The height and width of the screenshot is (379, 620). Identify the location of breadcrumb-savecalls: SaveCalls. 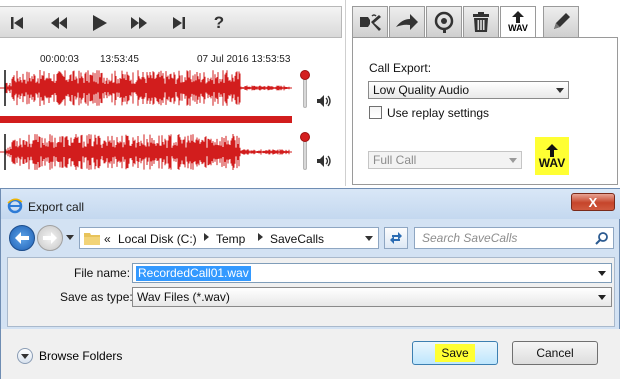
(297, 239).